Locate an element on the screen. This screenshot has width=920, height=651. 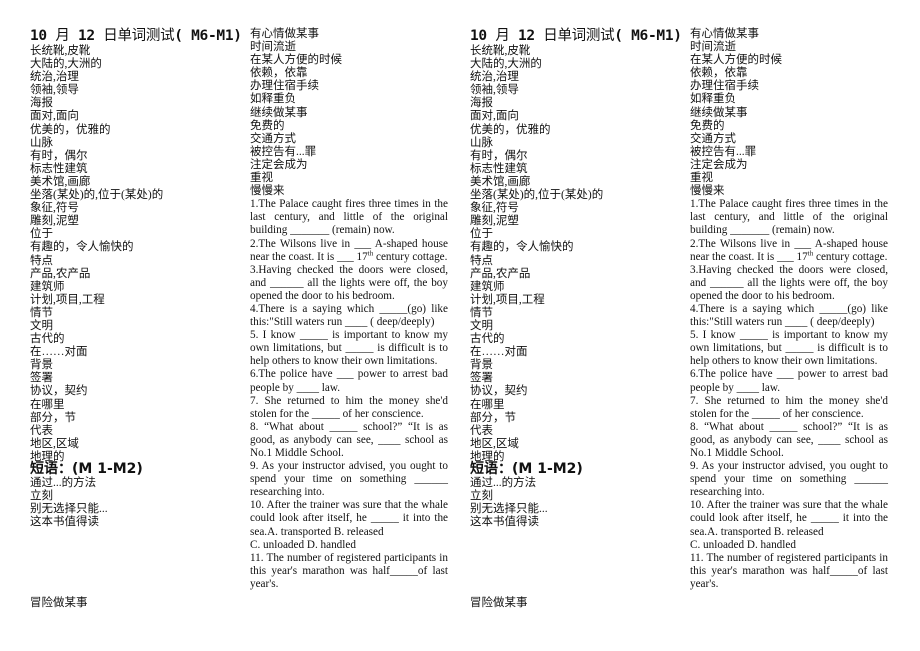
vocab-item: 办理住宿手续 is located at coordinates (724, 86).